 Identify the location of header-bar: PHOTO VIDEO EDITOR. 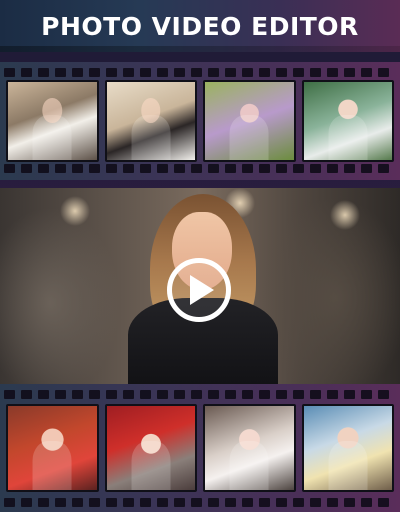
(200, 26).